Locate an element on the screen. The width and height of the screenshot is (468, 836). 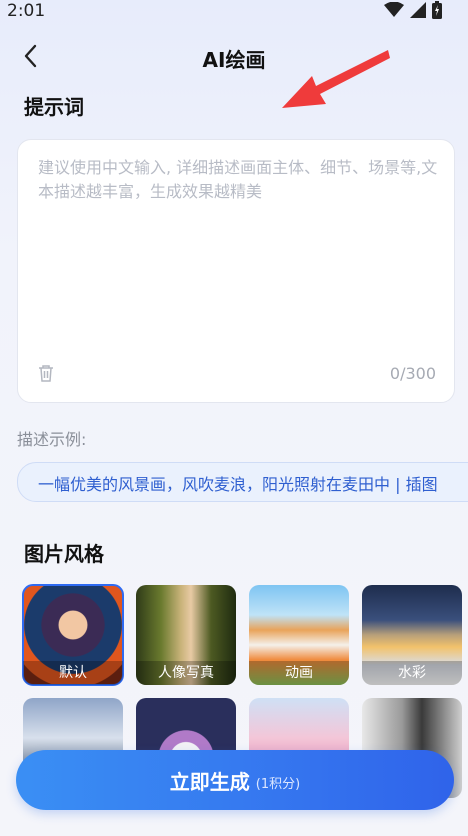
styles-section-title: 图片风格 is located at coordinates (64, 554).